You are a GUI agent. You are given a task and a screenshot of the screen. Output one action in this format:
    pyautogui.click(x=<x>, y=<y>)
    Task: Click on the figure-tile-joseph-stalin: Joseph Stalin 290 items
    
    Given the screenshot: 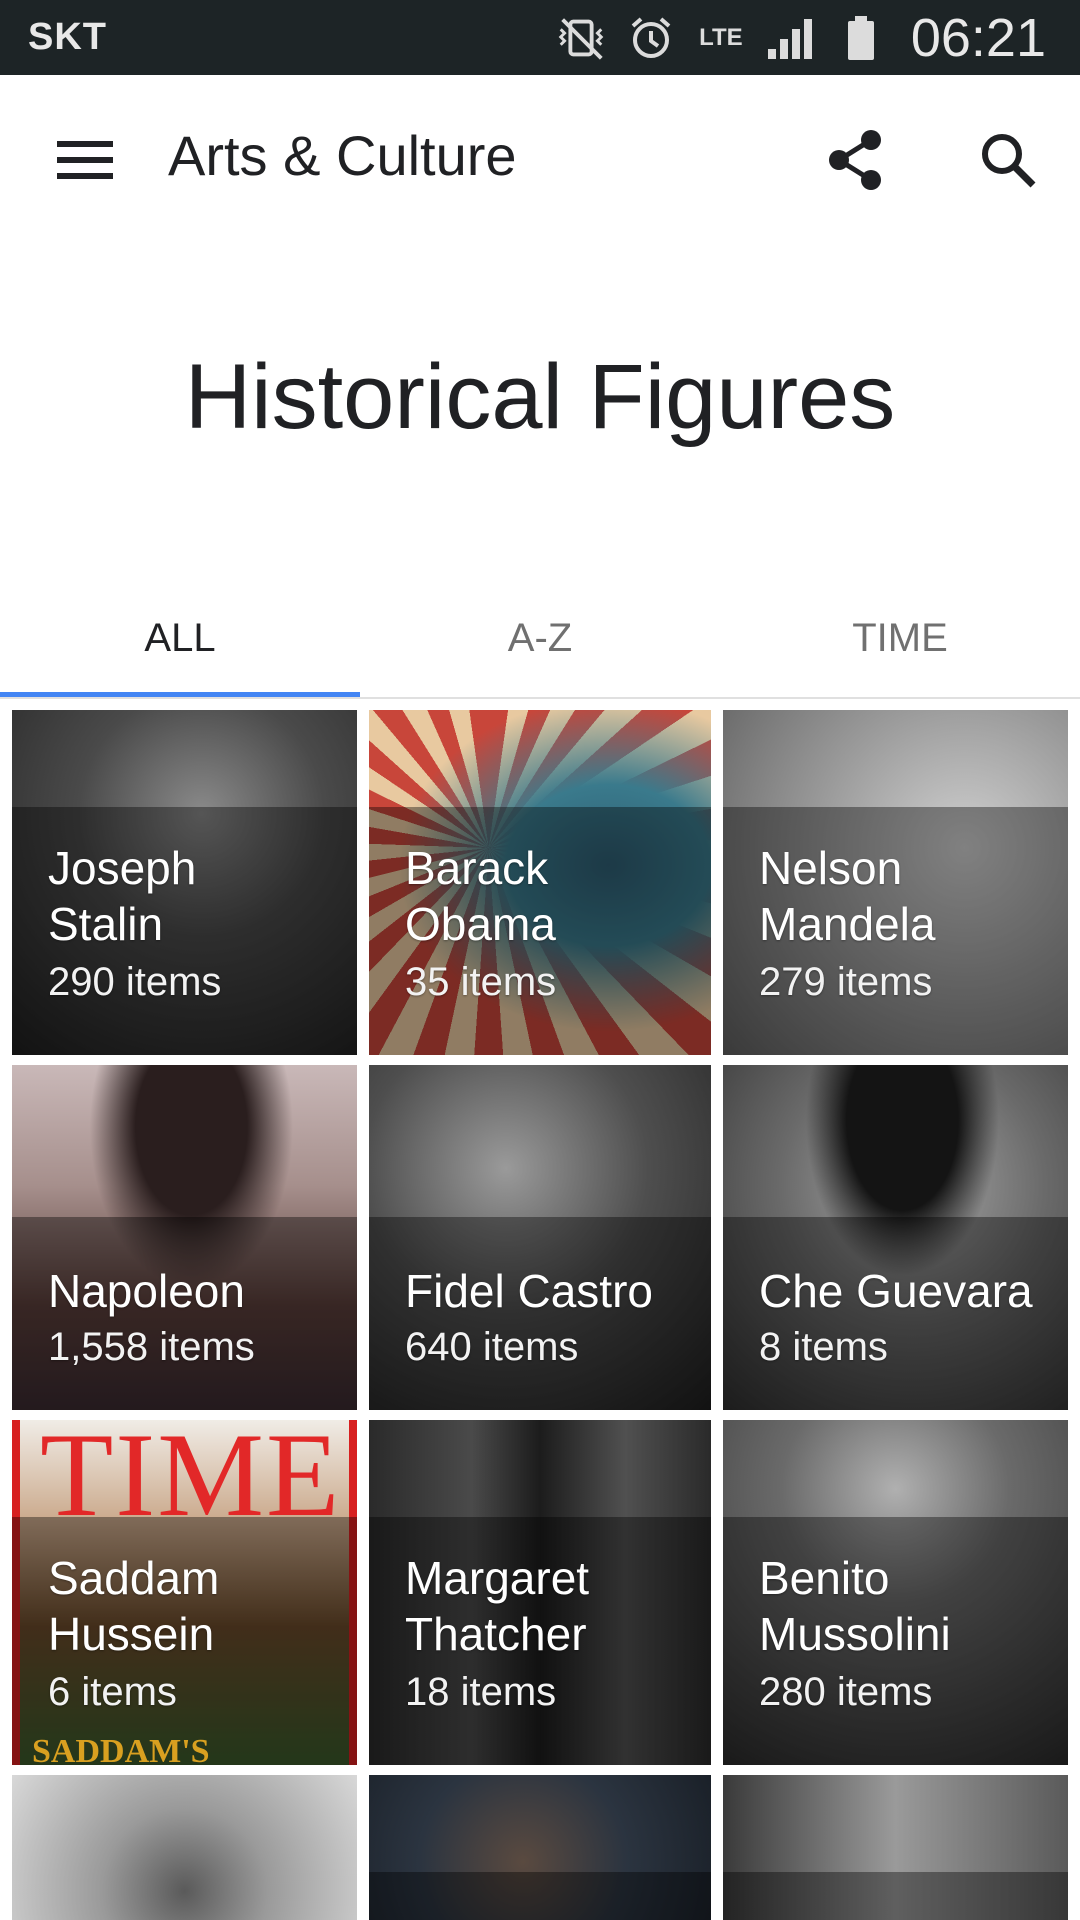 What is the action you would take?
    pyautogui.click(x=184, y=882)
    